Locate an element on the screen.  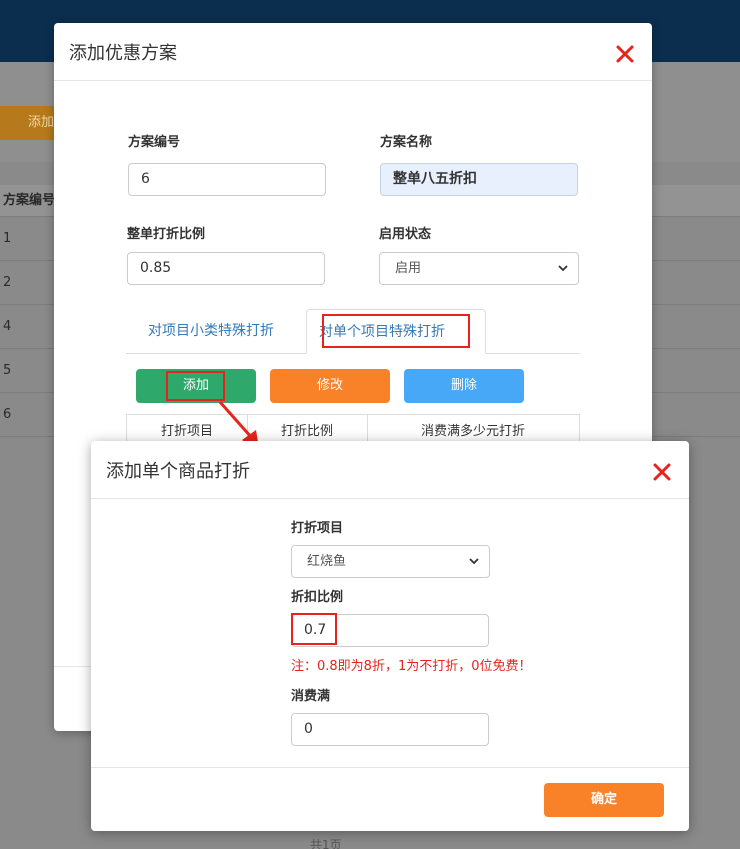
plan-dialog-title: 添加优惠方案 is located at coordinates (123, 53).